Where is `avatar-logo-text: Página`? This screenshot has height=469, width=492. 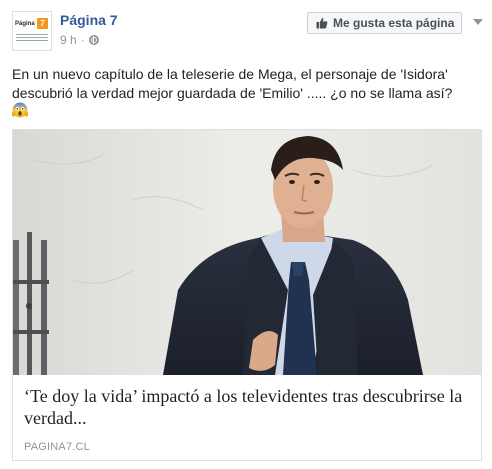
avatar-logo-text: Página is located at coordinates (25, 24).